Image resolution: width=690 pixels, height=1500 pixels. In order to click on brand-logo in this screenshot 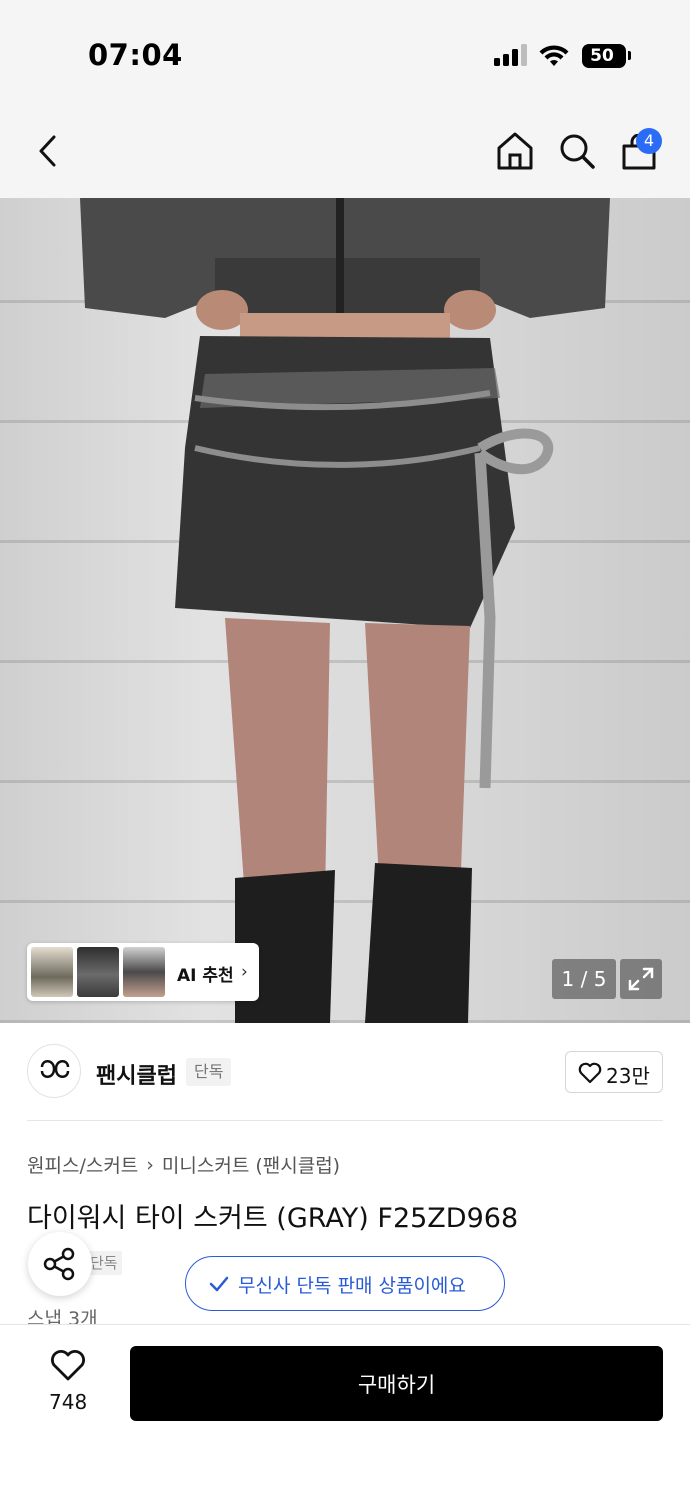, I will do `click(54, 1071)`.